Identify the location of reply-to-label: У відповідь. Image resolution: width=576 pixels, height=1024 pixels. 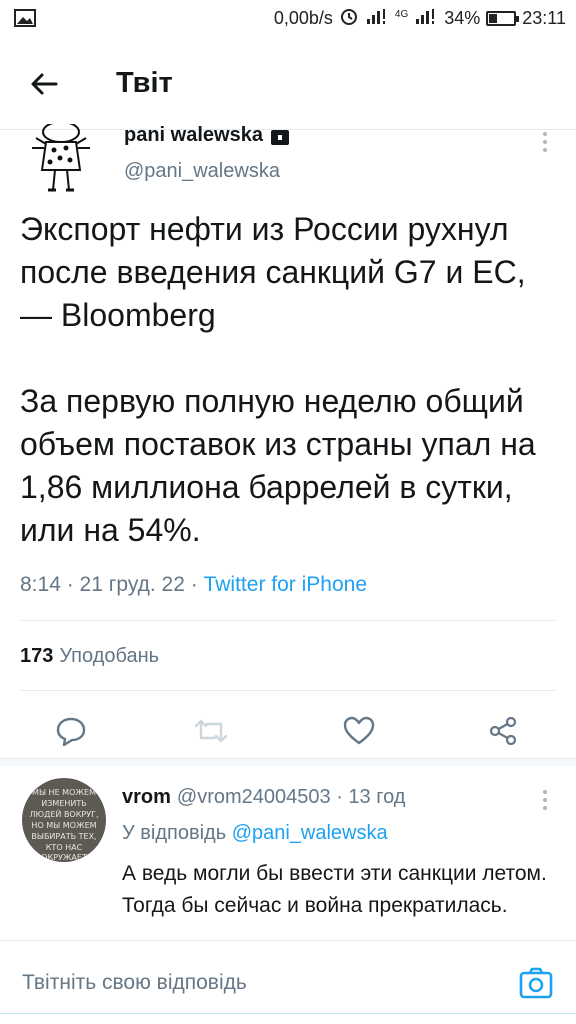
(174, 833).